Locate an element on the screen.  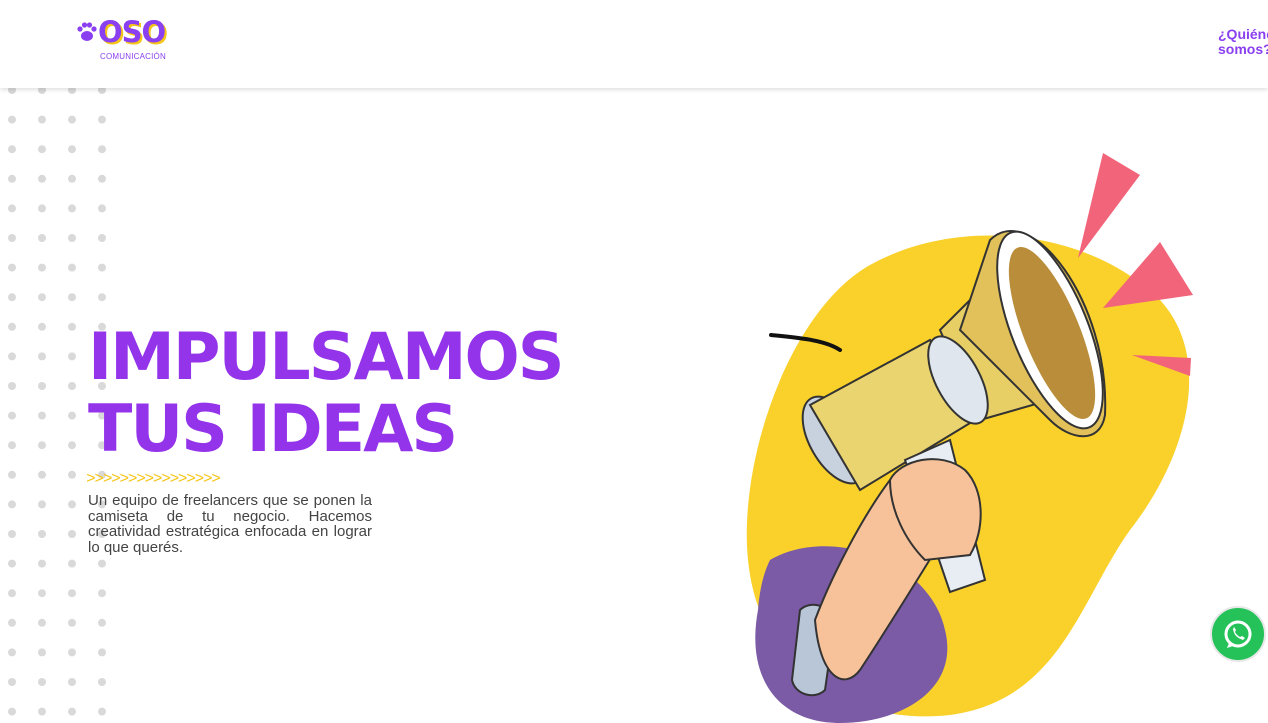
nav-link-quienes-somos: ¿Quiénes somos? is located at coordinates (1243, 42).